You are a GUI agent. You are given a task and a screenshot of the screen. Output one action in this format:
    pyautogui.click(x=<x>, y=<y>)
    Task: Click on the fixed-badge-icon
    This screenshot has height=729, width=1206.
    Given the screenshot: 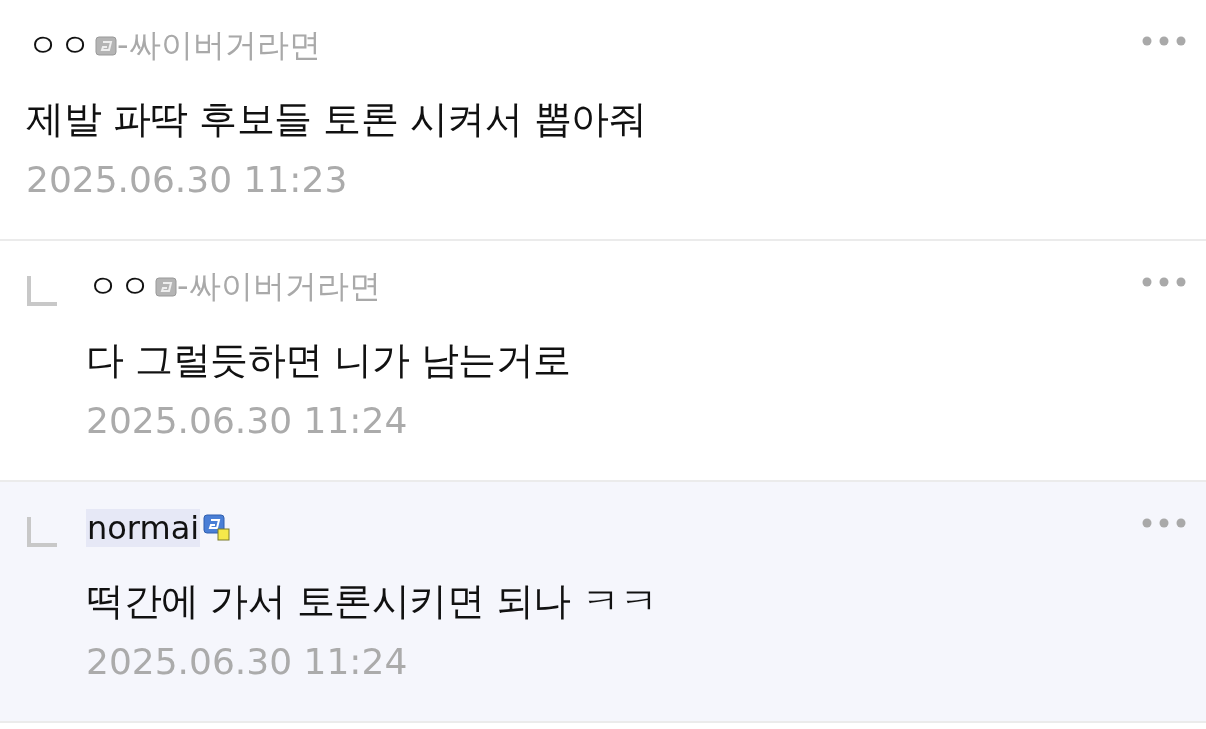 What is the action you would take?
    pyautogui.click(x=217, y=528)
    